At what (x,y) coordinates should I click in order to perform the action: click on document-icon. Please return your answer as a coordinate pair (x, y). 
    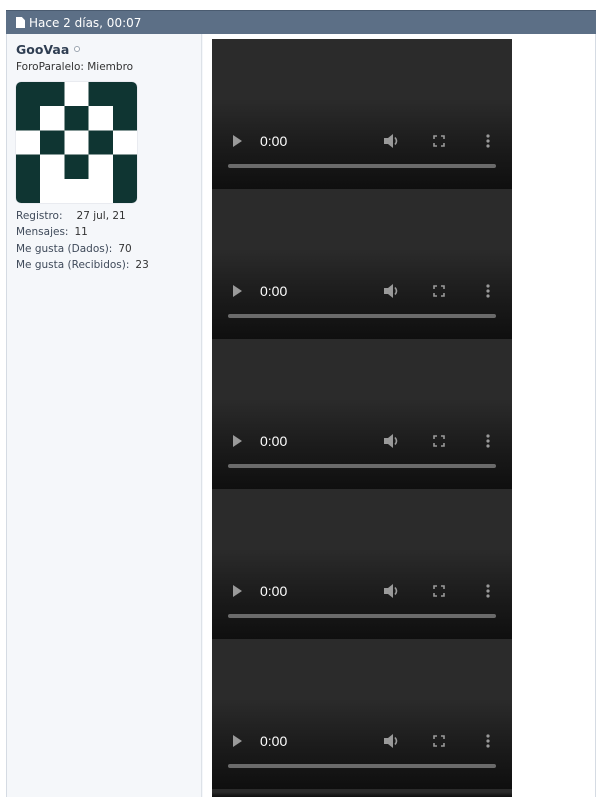
    Looking at the image, I should click on (20, 22).